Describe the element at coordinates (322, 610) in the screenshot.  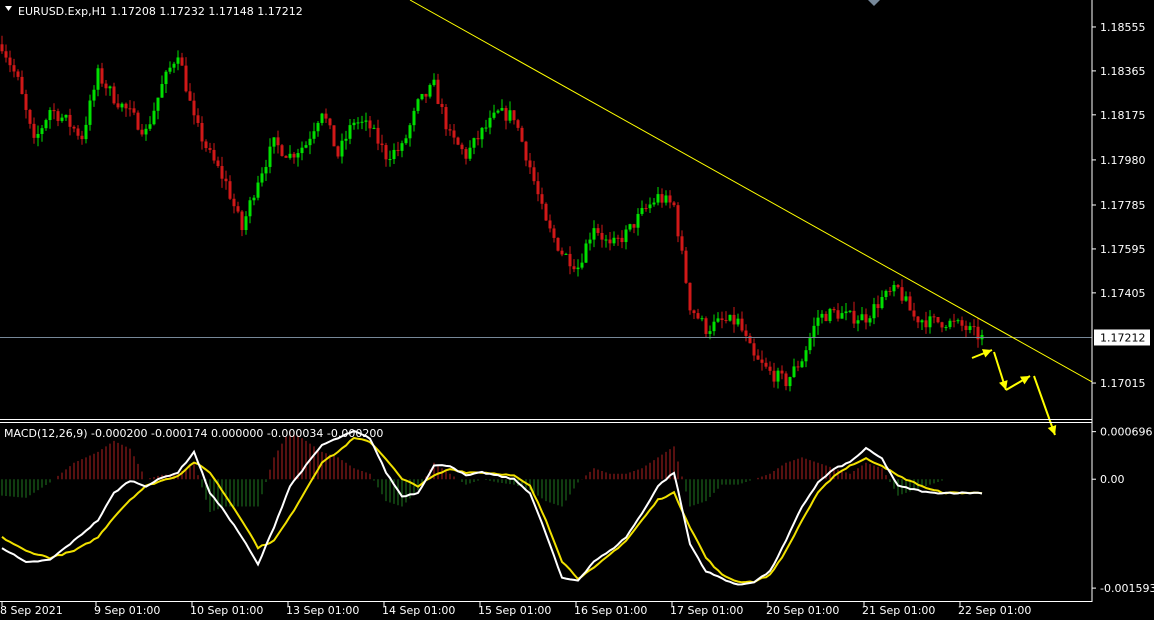
I see `time-tick-label: 13 Sep 01:00` at that location.